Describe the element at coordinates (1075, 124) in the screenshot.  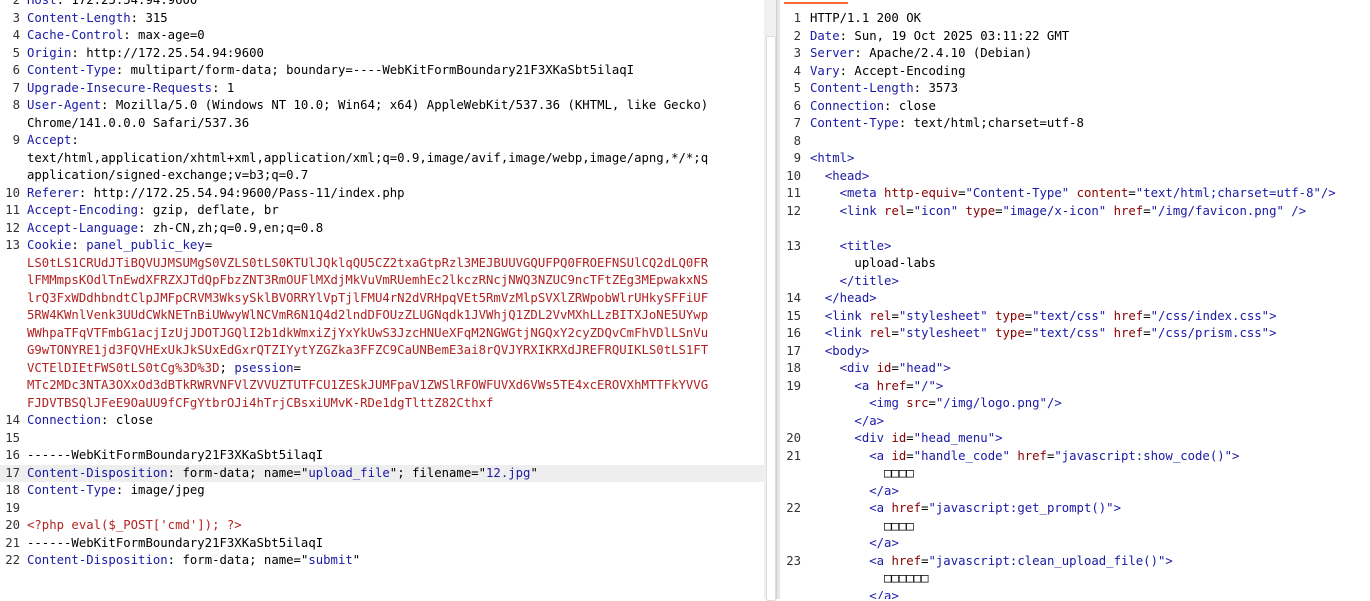
I see `response-code-line: 7 Content-Type: text/html;charset=utf-8` at that location.